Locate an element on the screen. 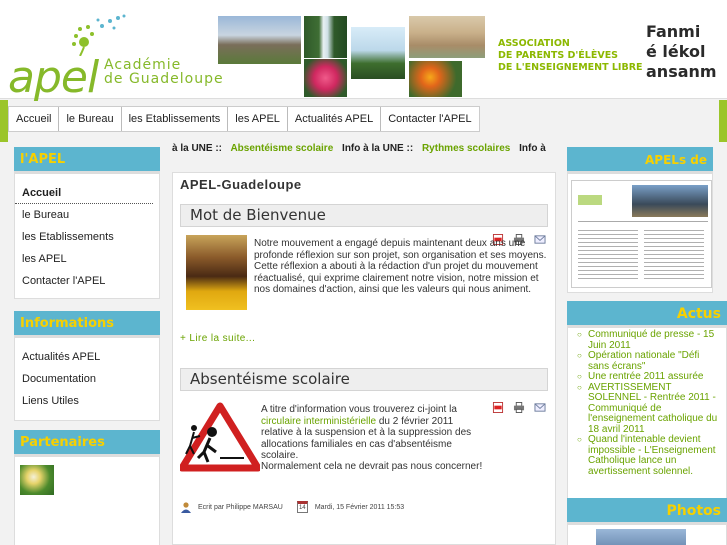 This screenshot has height=545, width=727. warning-sign-icon is located at coordinates (220, 437).